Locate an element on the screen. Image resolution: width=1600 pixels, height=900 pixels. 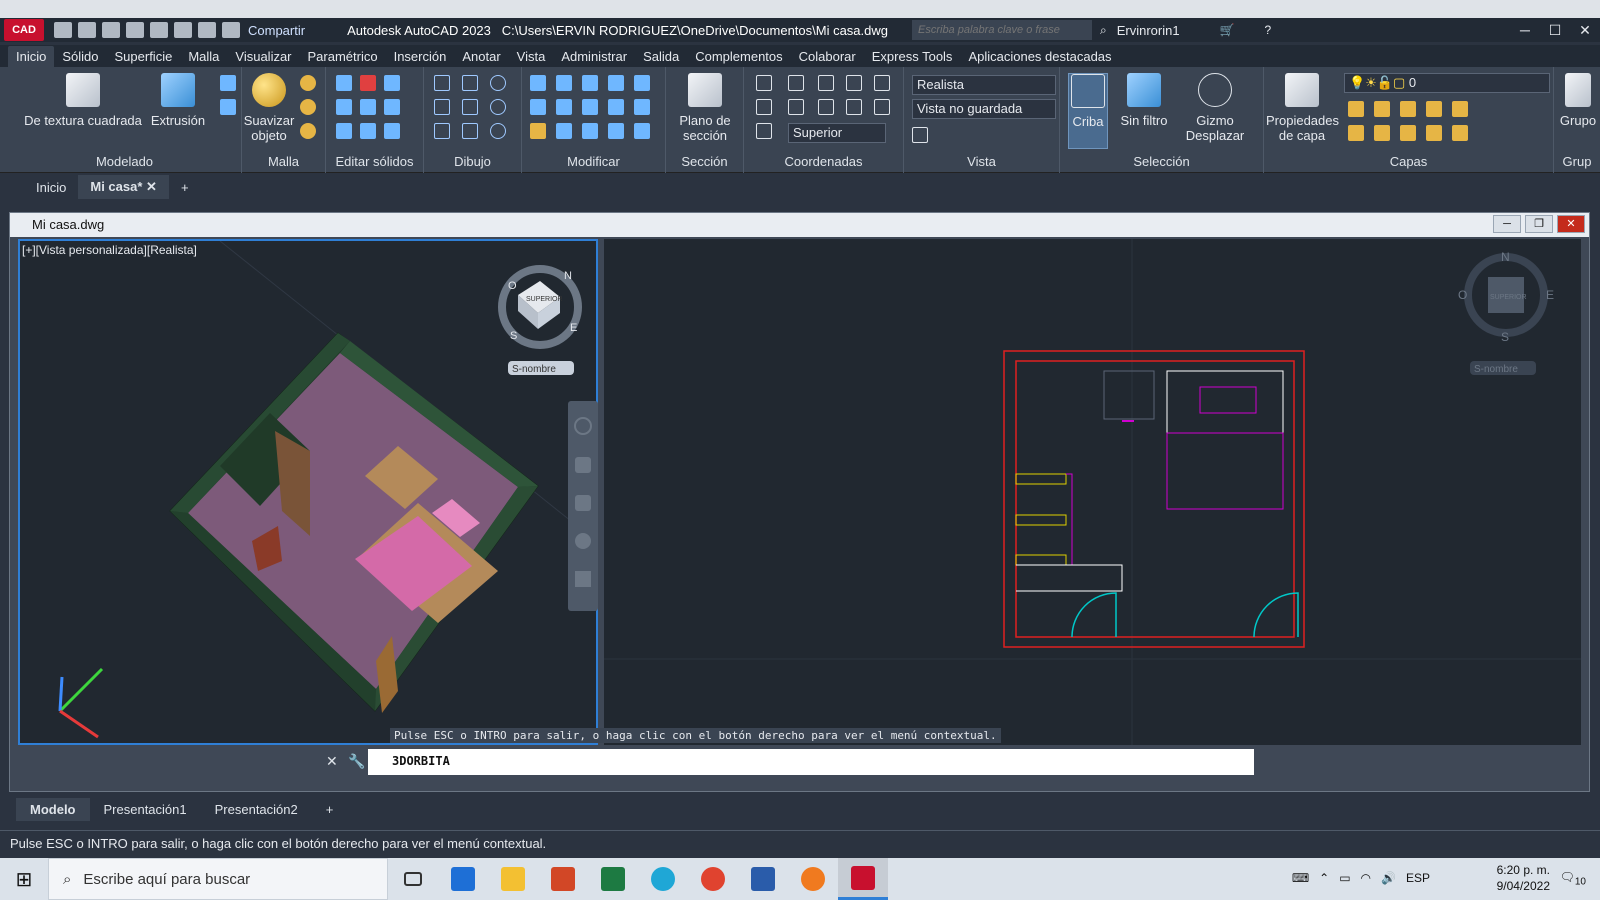
layout-tab-1: Presentación1 is located at coordinates (145, 809).